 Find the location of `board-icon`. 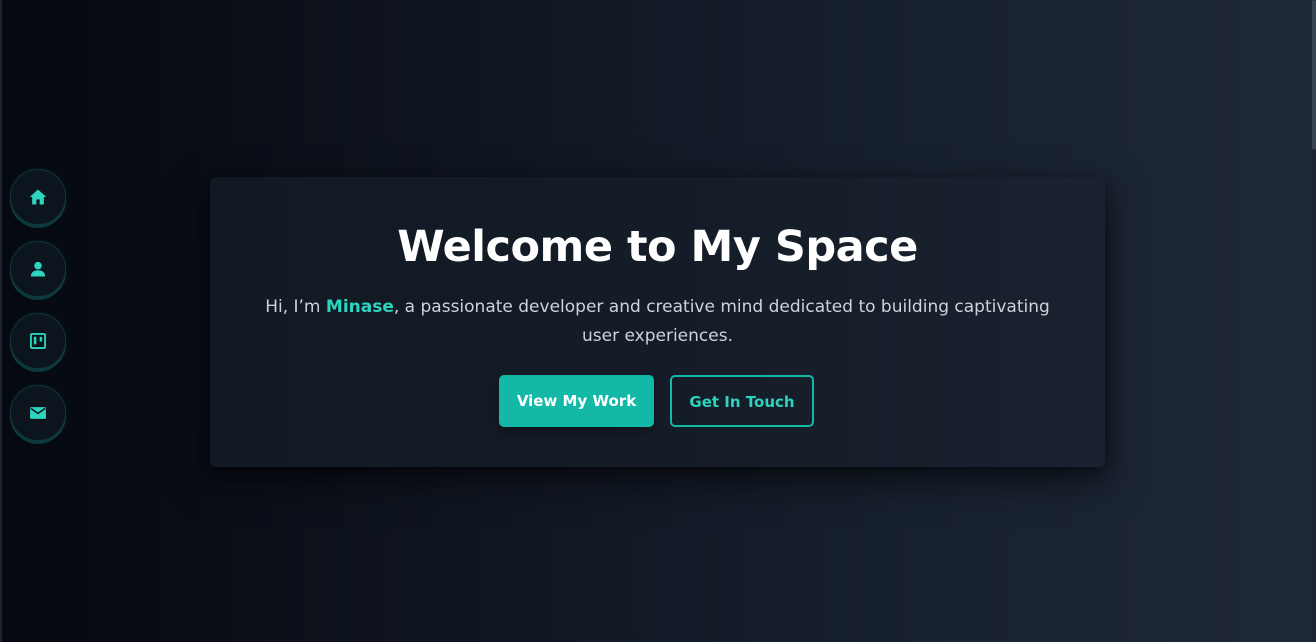

board-icon is located at coordinates (38, 341).